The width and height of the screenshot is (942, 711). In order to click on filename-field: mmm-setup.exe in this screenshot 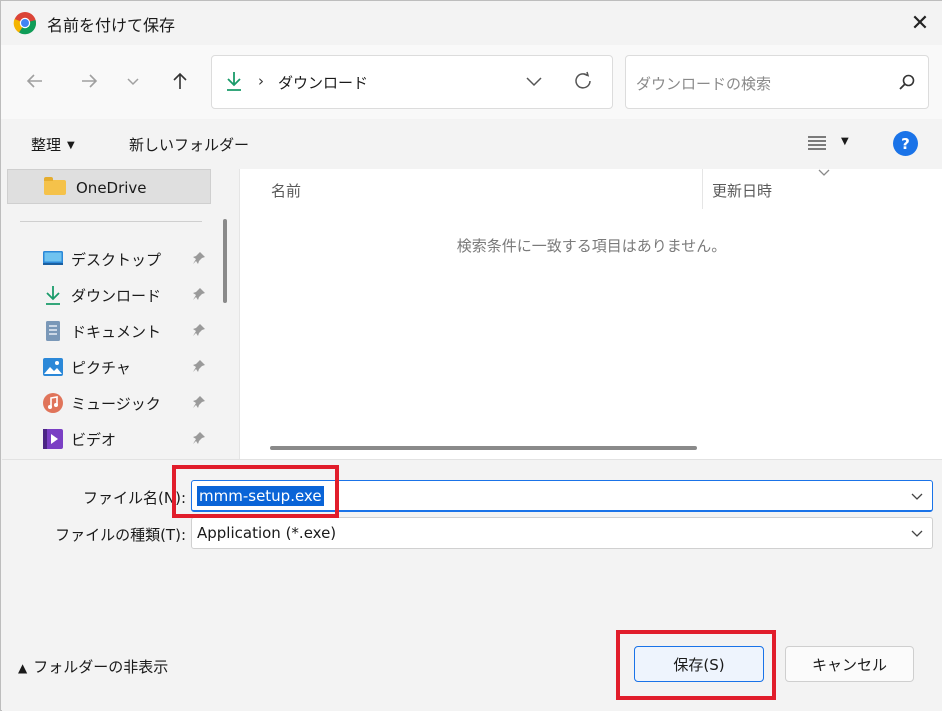, I will do `click(562, 496)`.